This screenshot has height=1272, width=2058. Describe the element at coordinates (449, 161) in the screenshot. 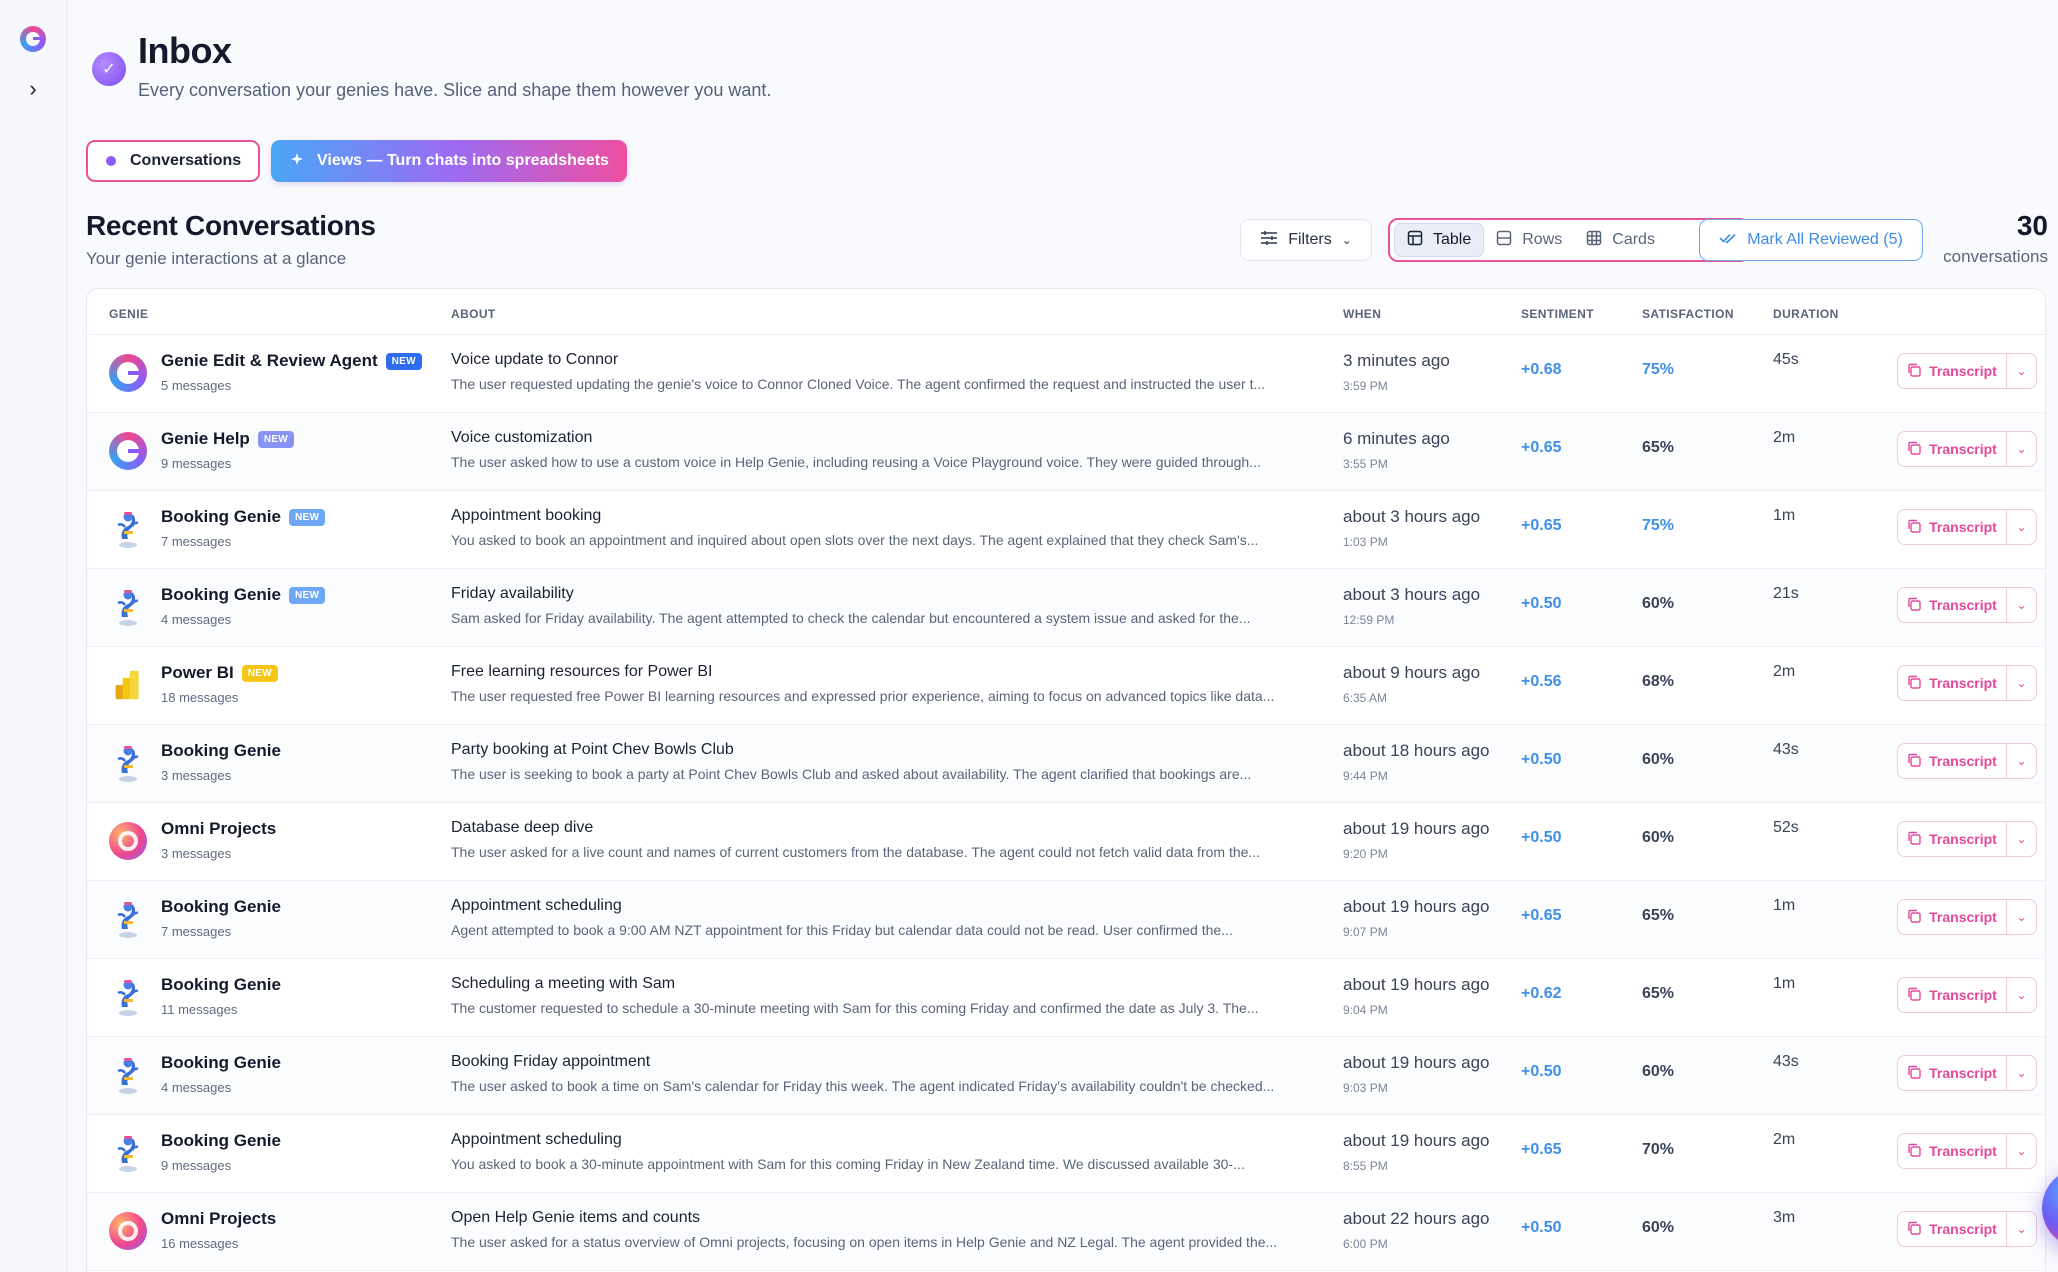

I see `tab-views: Views — Turn chats into spreadsheets` at that location.